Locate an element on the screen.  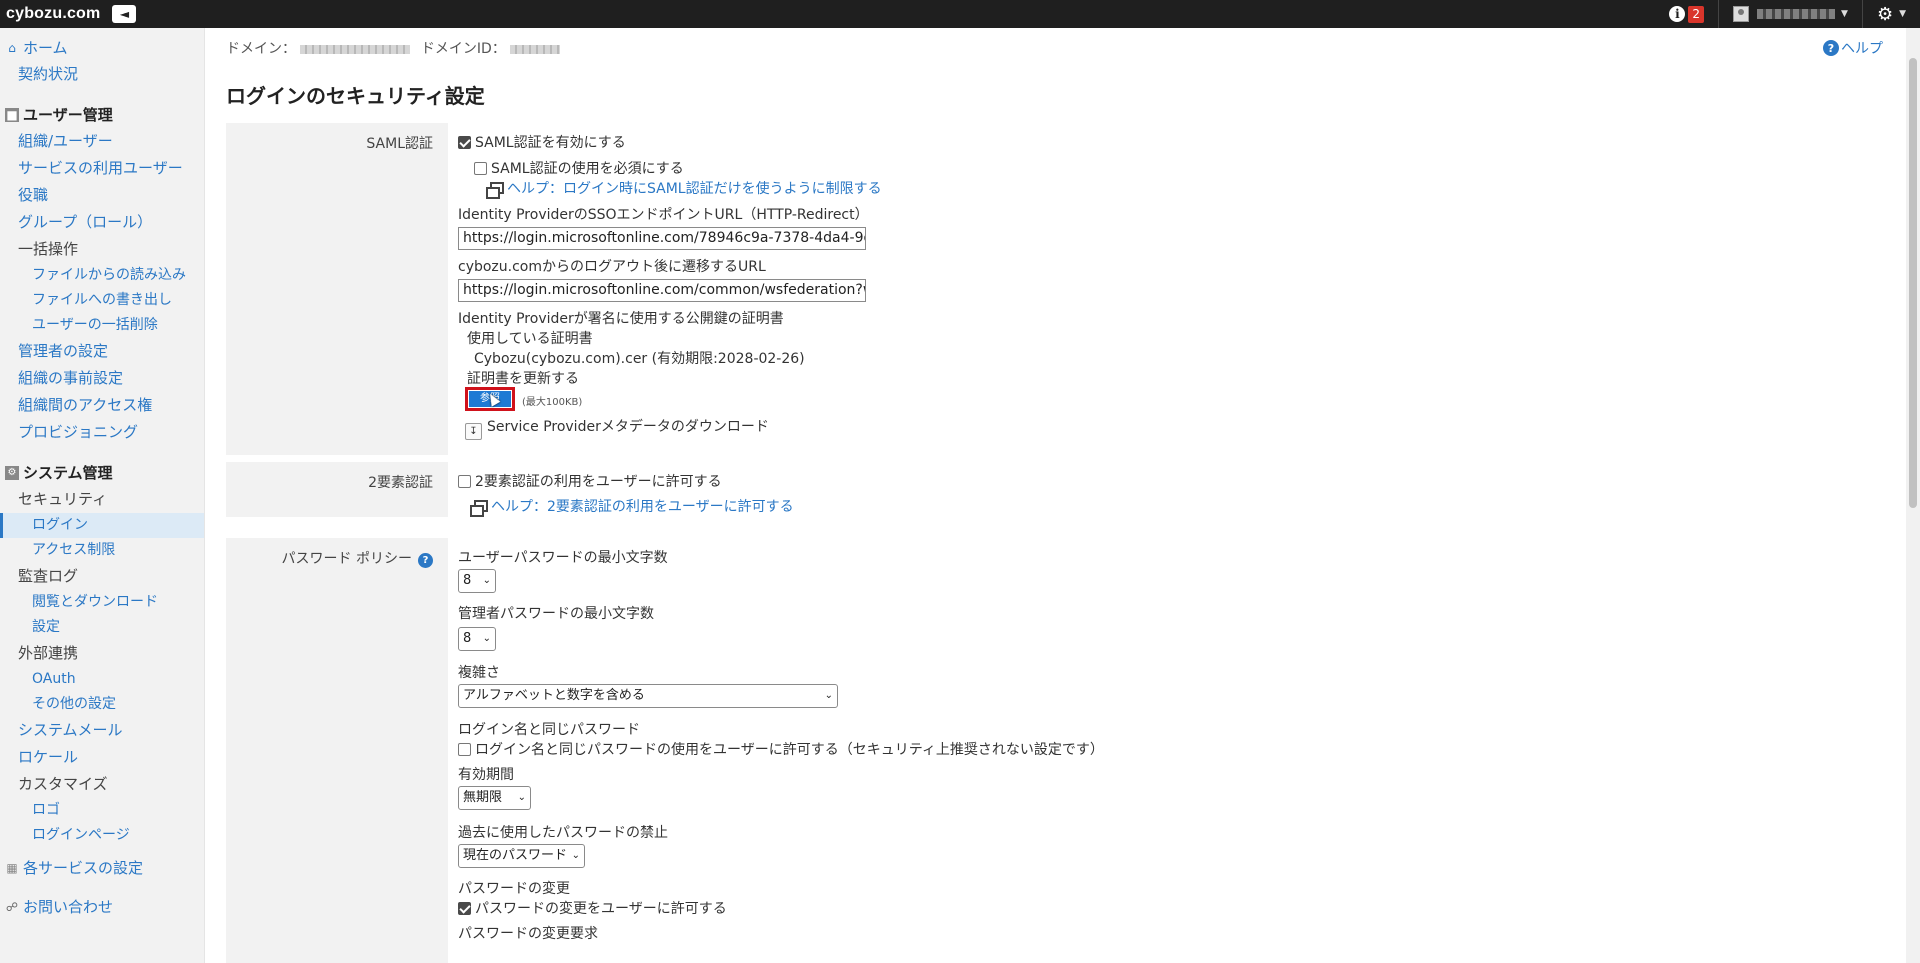
change-allow-option: パスワードの変更をユーザーに許可する is located at coordinates (592, 908).